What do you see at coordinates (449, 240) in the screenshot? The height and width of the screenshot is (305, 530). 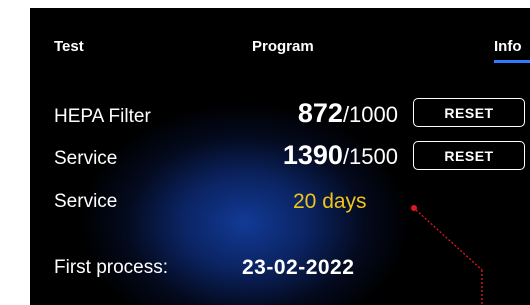 I see `annotation-line-diagonal` at bounding box center [449, 240].